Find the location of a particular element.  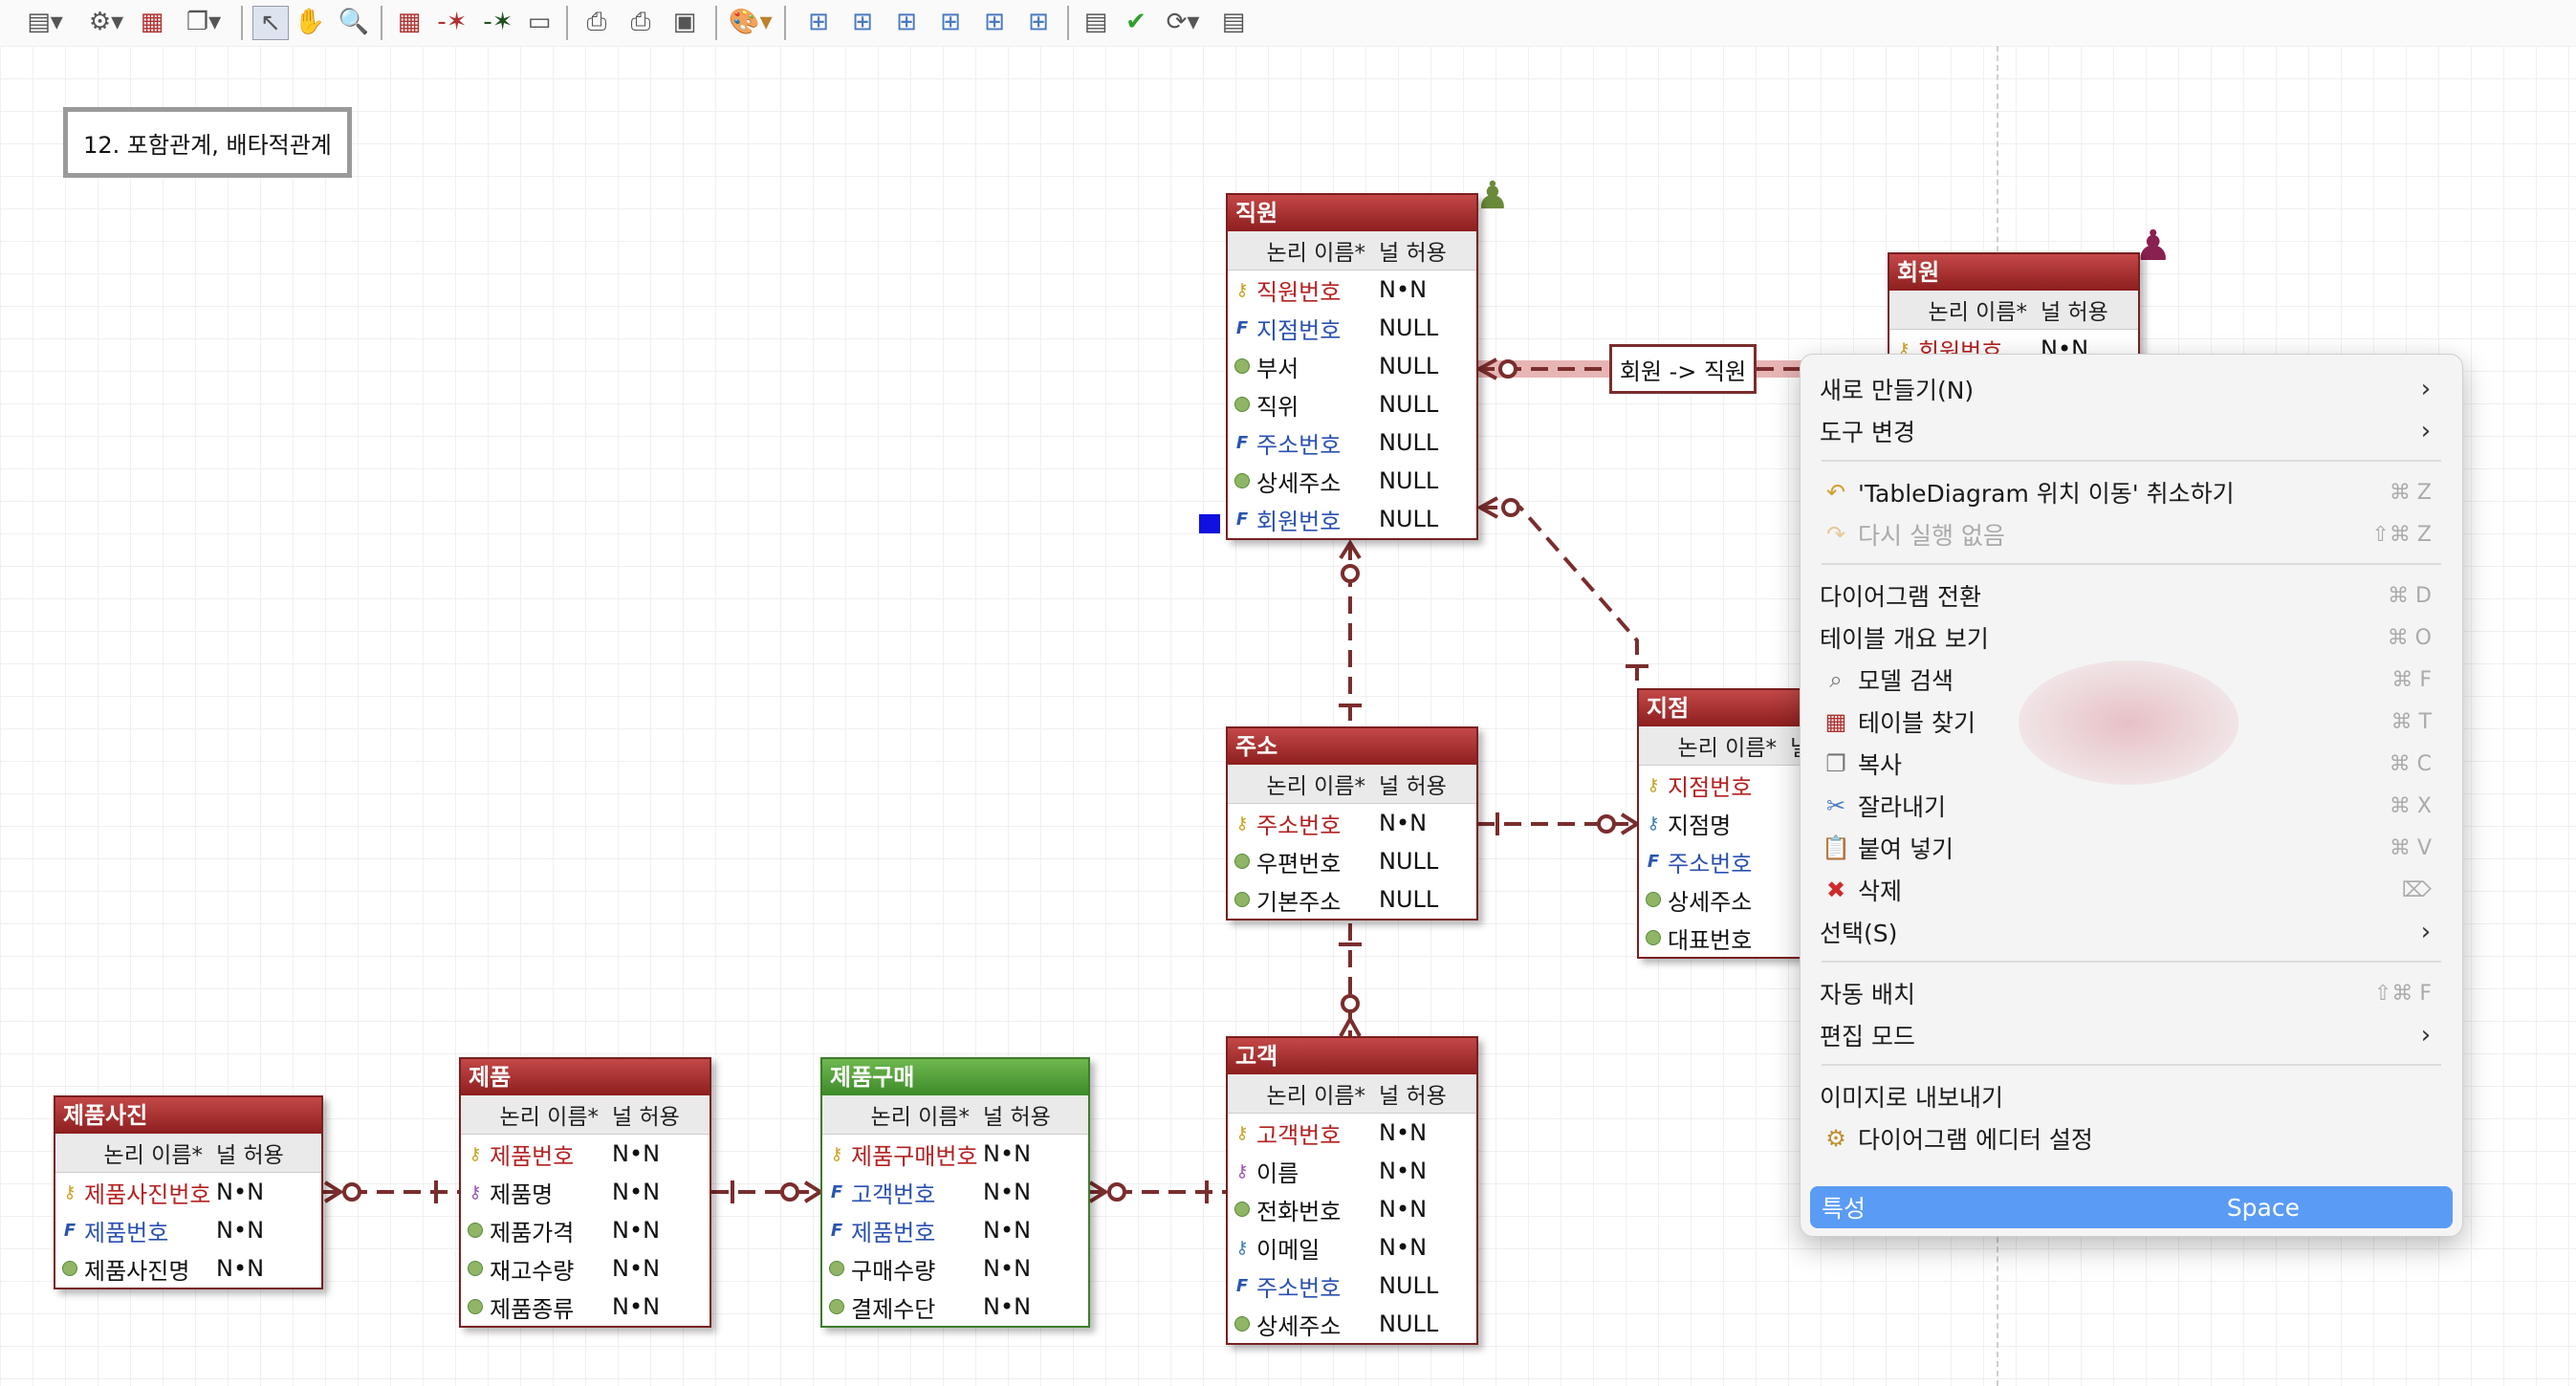

entity-product-photo: 제품사진 논리 이름* 널 허용 ⚷ 제품사진번호 N•N F 제품번호 N•N 제품사진명 N•N is located at coordinates (188, 1192).